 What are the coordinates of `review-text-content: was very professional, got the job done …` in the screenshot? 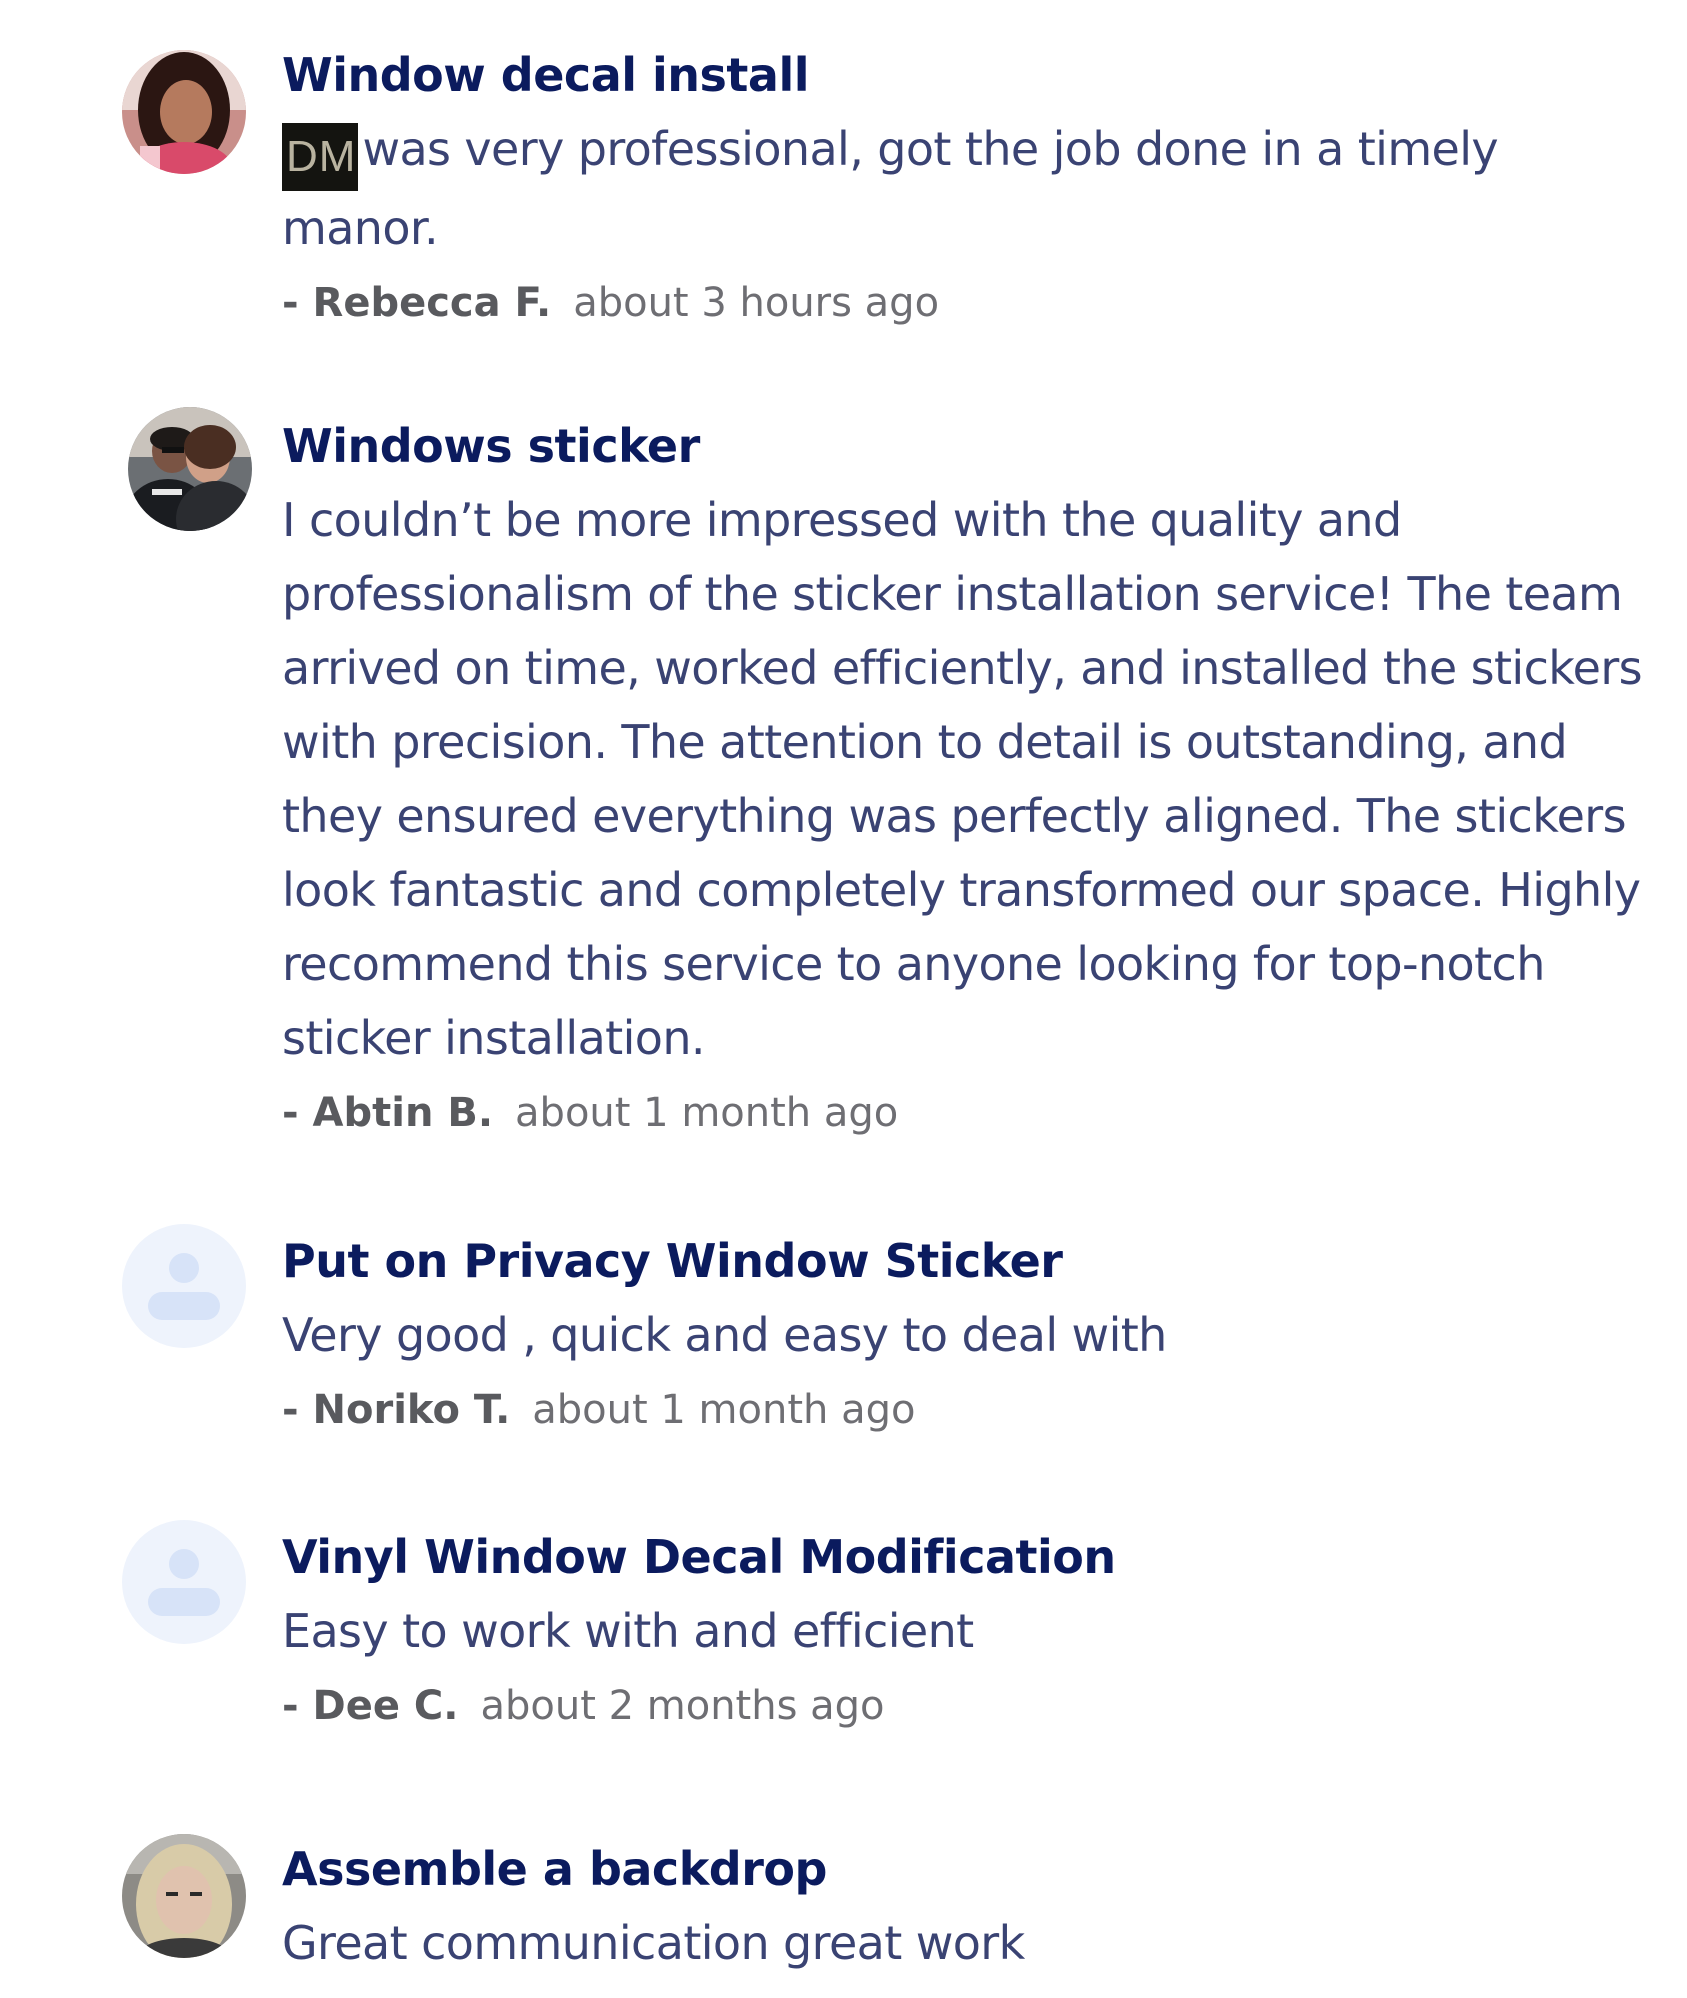 It's located at (890, 188).